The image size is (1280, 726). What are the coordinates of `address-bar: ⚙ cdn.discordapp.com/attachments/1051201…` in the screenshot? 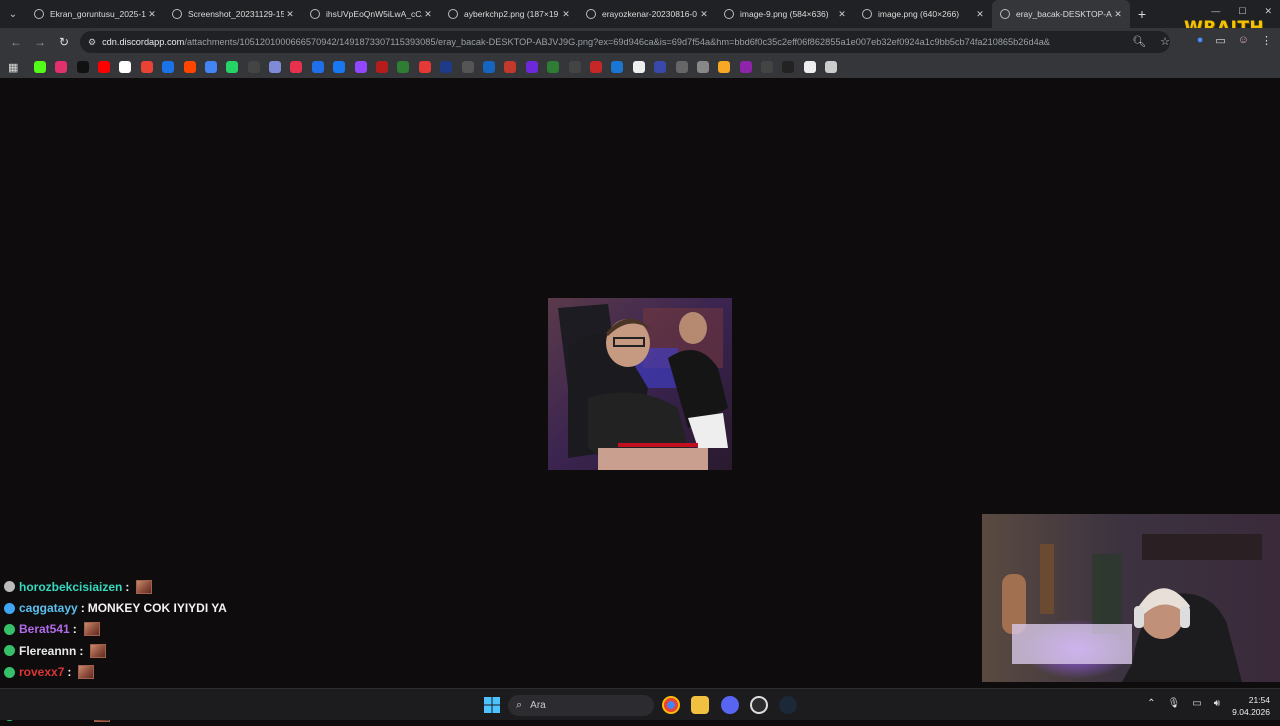 It's located at (625, 42).